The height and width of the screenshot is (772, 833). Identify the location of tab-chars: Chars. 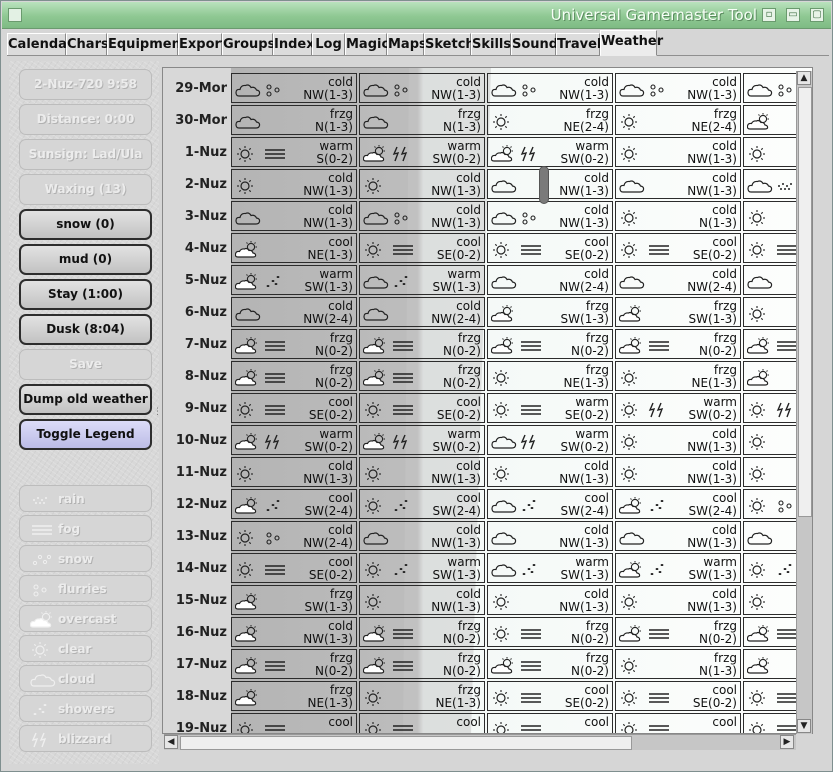
(87, 44).